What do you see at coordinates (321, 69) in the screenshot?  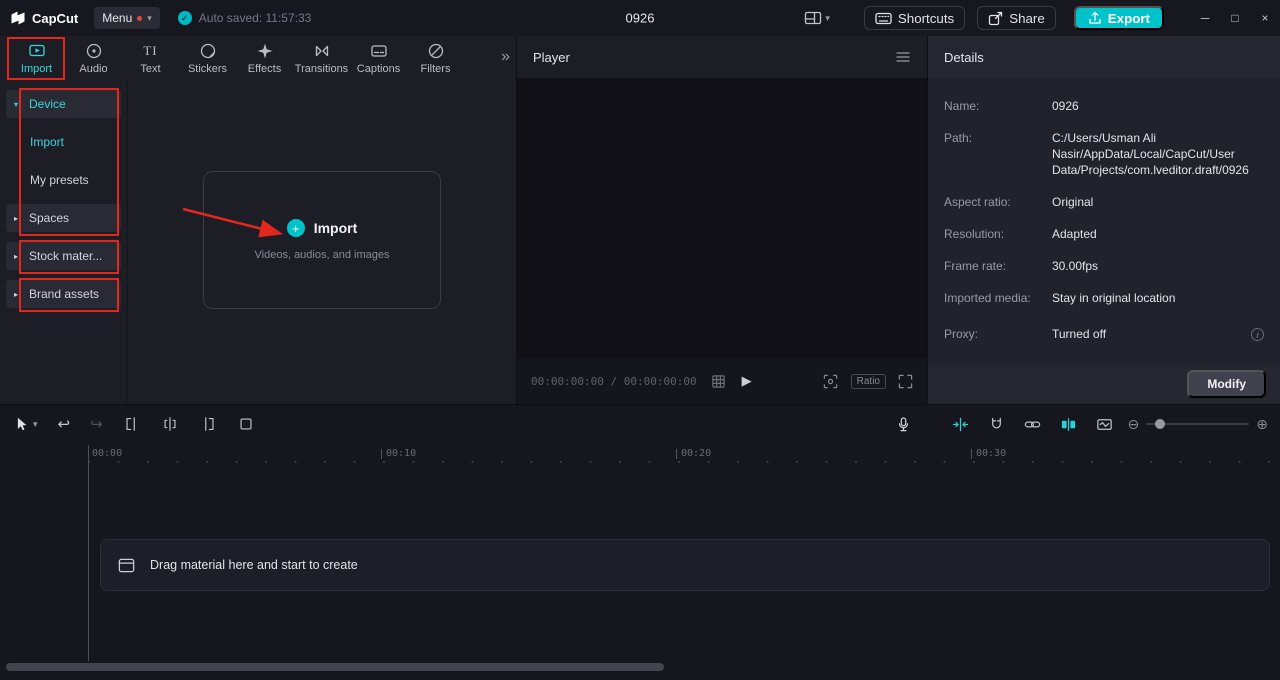 I see `tab-label: Transitions` at bounding box center [321, 69].